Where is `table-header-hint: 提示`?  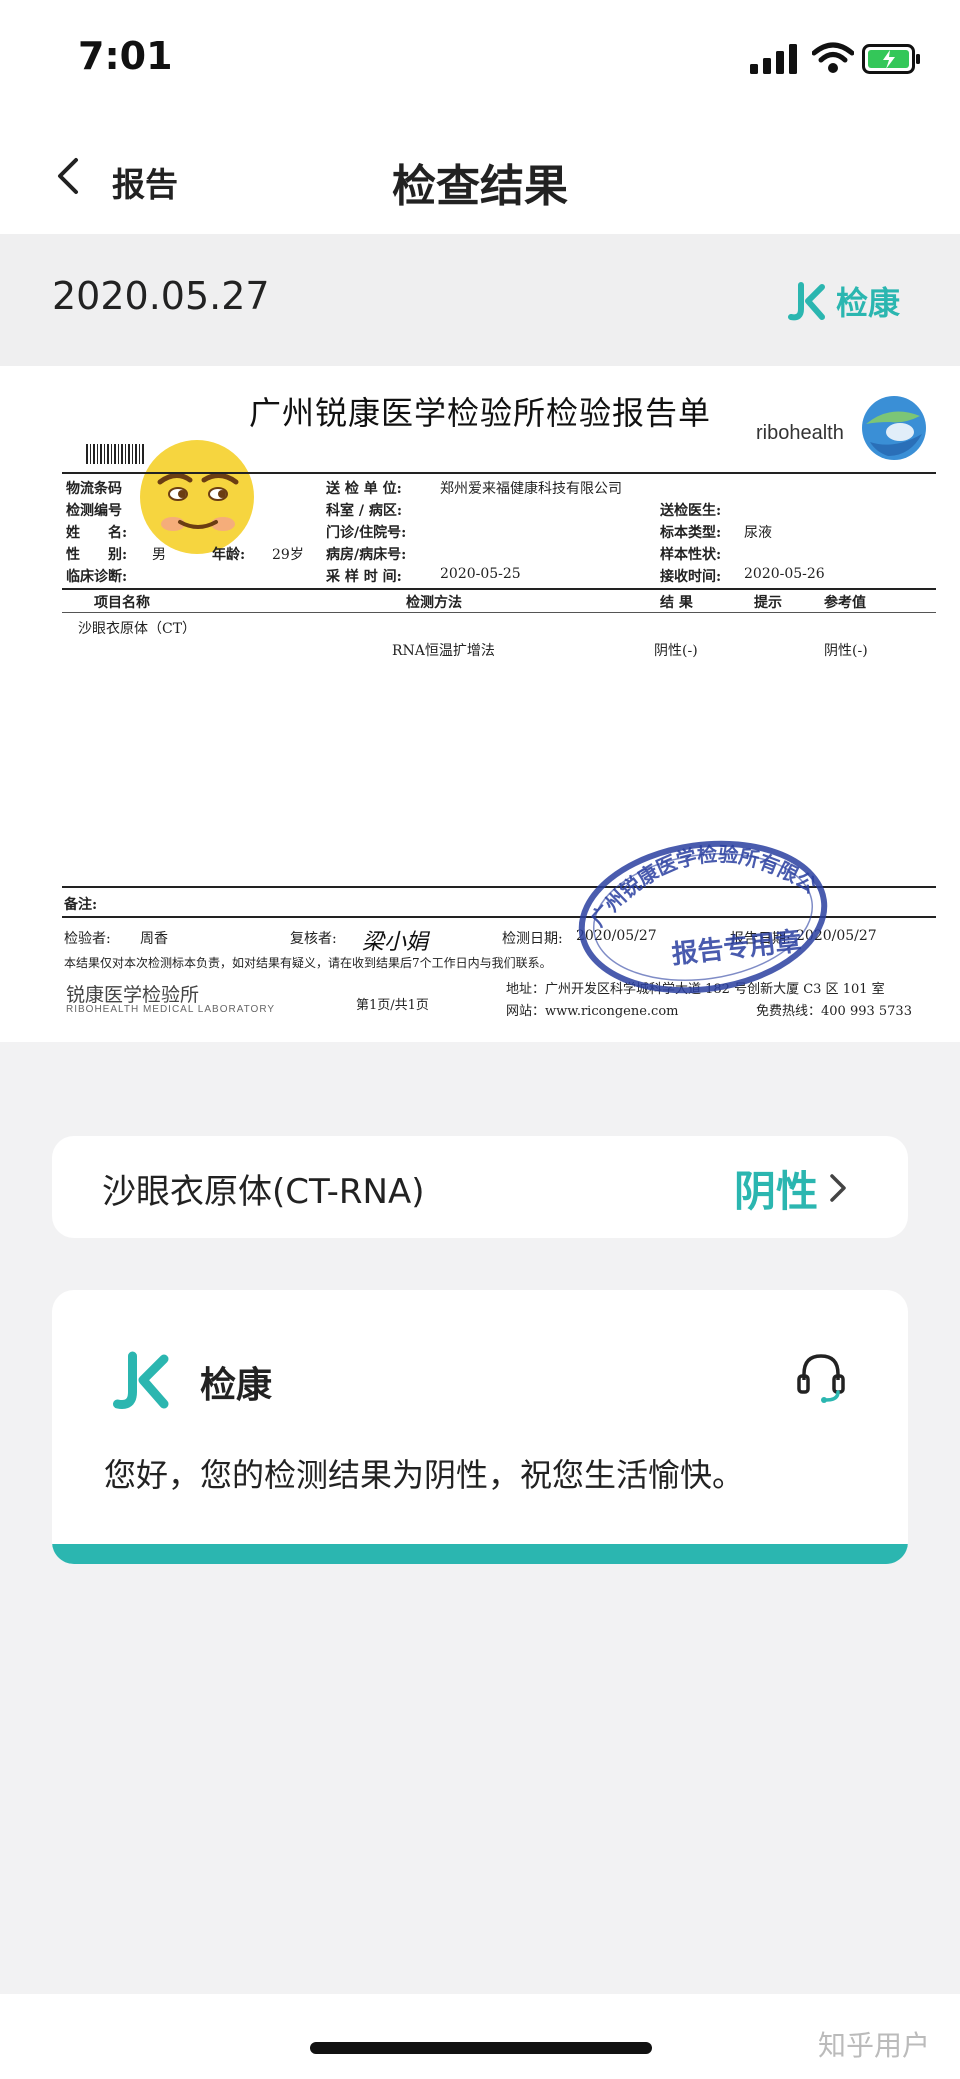
table-header-hint: 提示 is located at coordinates (768, 603).